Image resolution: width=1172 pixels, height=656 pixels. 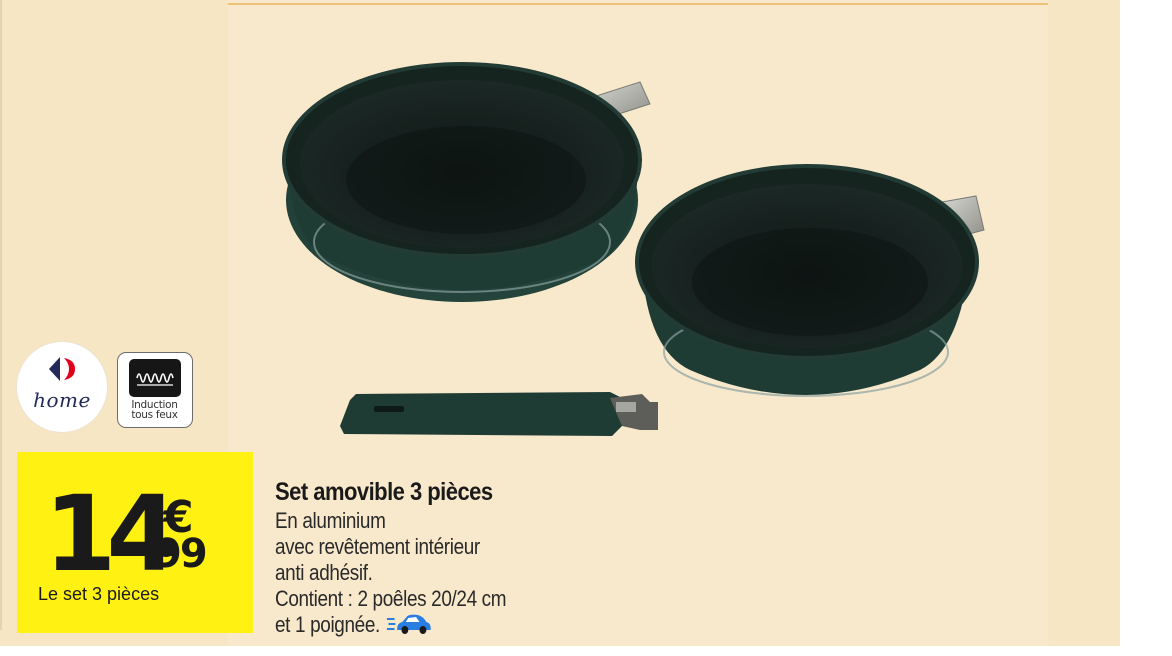 I want to click on logo-text: home, so click(x=62, y=400).